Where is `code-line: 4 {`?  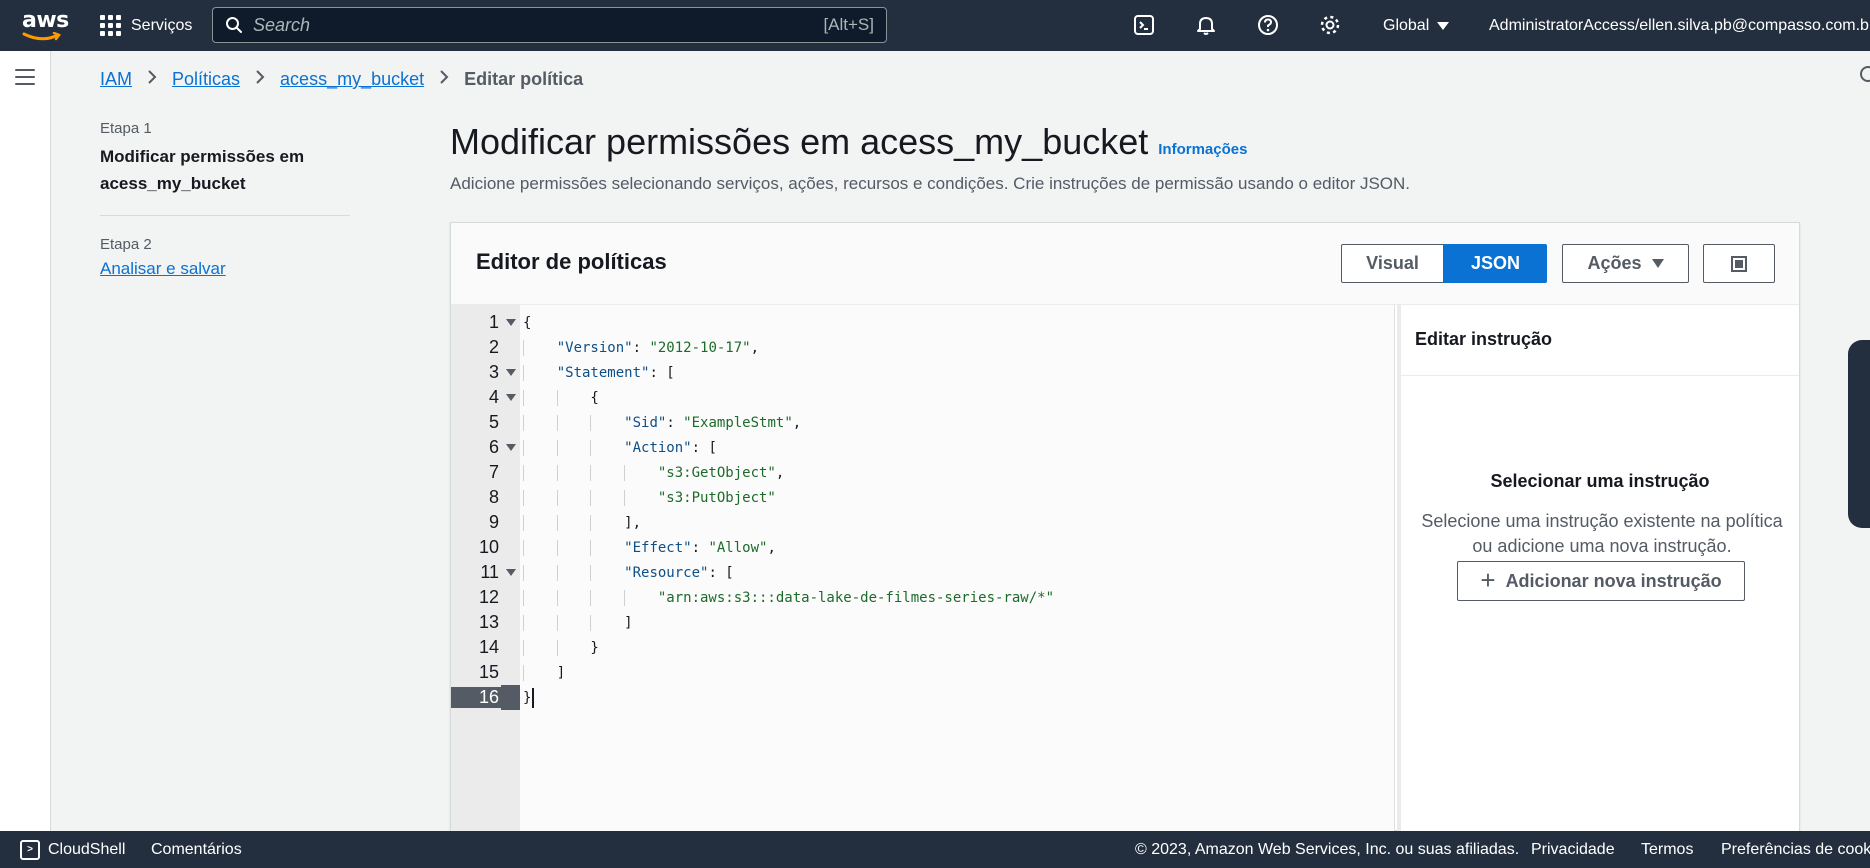 code-line: 4 { is located at coordinates (923, 397).